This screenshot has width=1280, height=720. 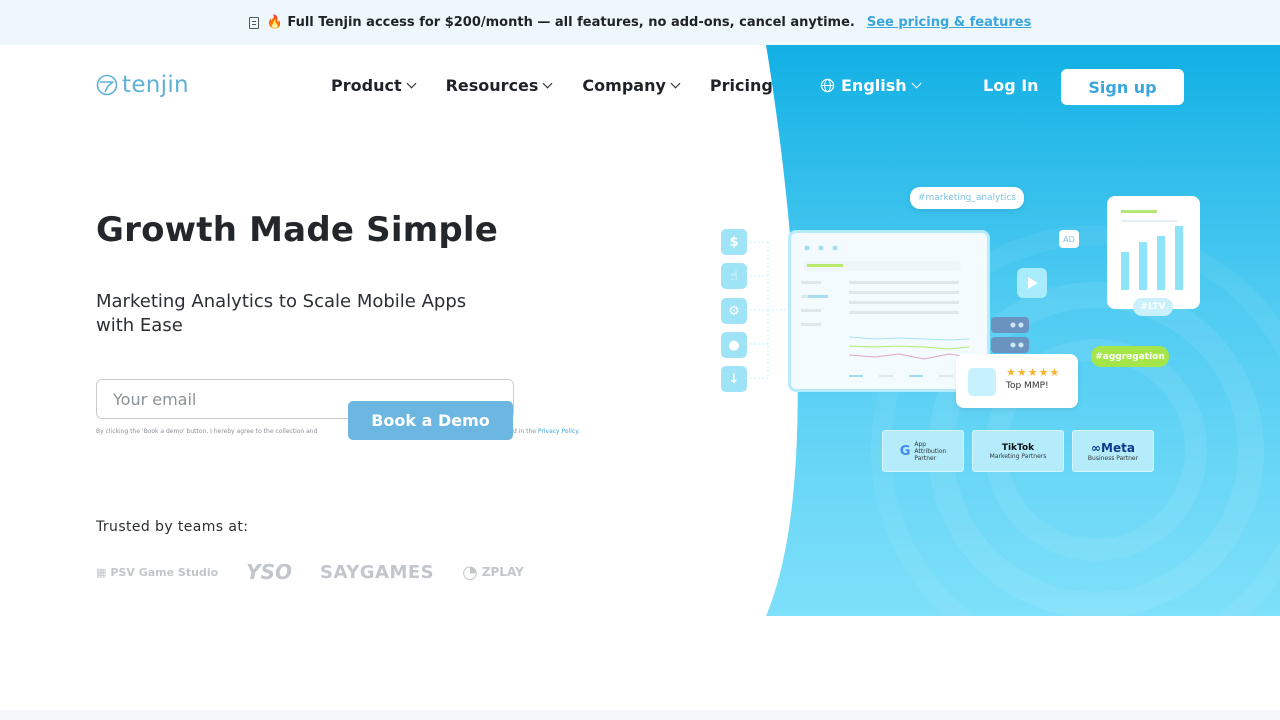 What do you see at coordinates (172, 527) in the screenshot?
I see `trusted-label: Trusted by teams at:` at bounding box center [172, 527].